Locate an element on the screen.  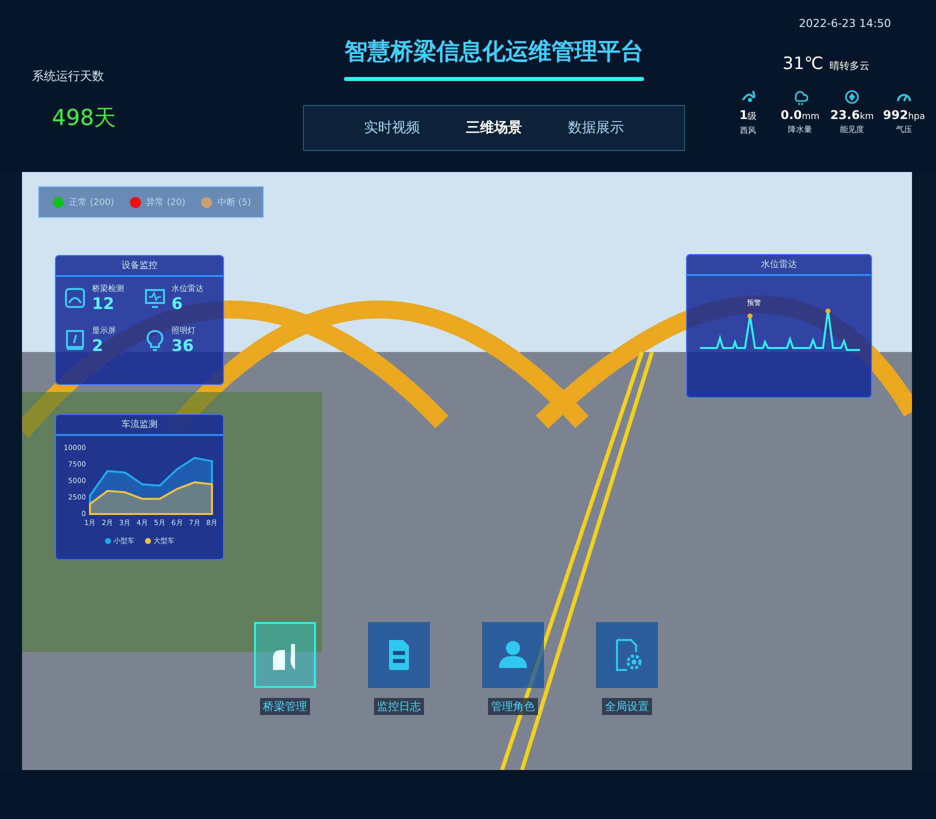
panel-title: 水位雷达 is located at coordinates (779, 265).